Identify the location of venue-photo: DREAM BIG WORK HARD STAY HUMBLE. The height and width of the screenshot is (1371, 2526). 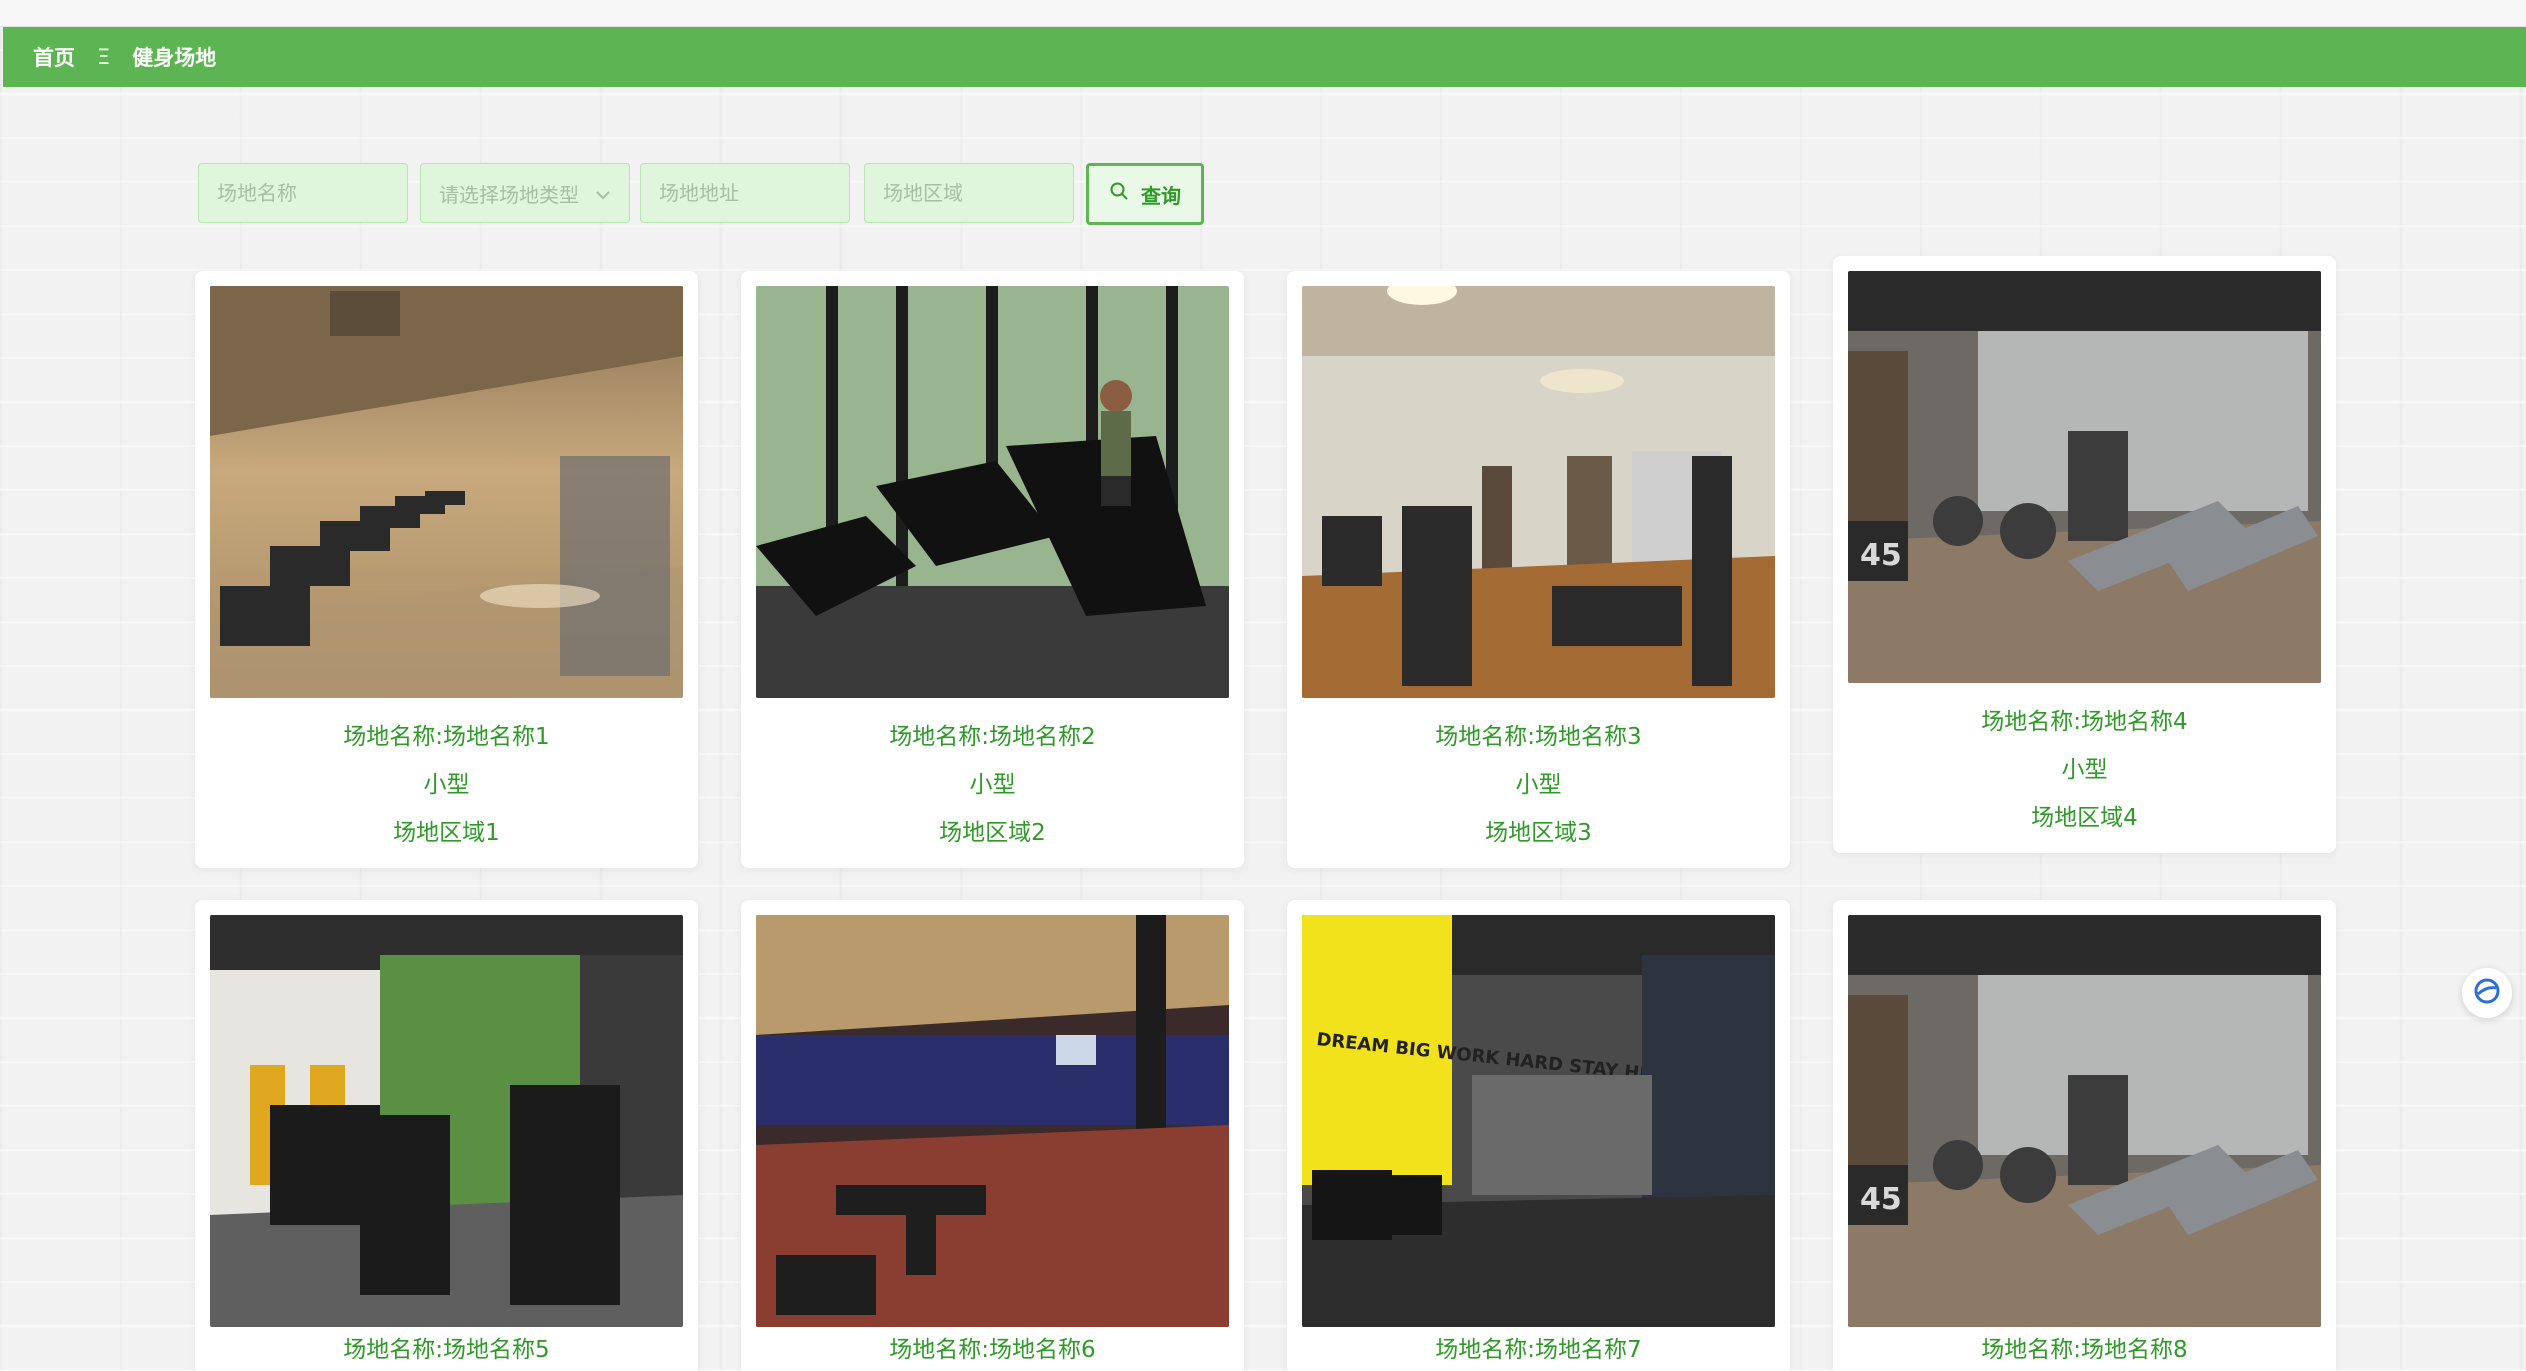
(1538, 1121).